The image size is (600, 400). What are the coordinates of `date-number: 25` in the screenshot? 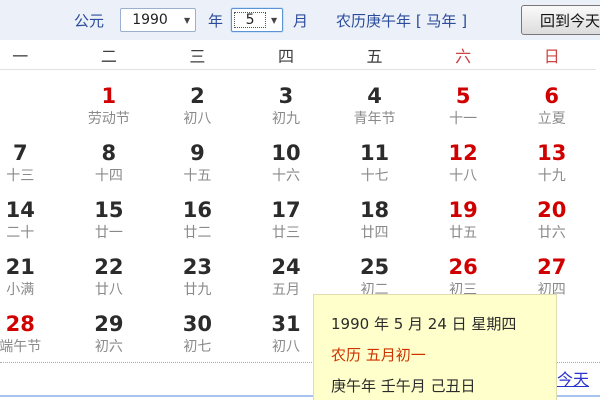 It's located at (374, 267).